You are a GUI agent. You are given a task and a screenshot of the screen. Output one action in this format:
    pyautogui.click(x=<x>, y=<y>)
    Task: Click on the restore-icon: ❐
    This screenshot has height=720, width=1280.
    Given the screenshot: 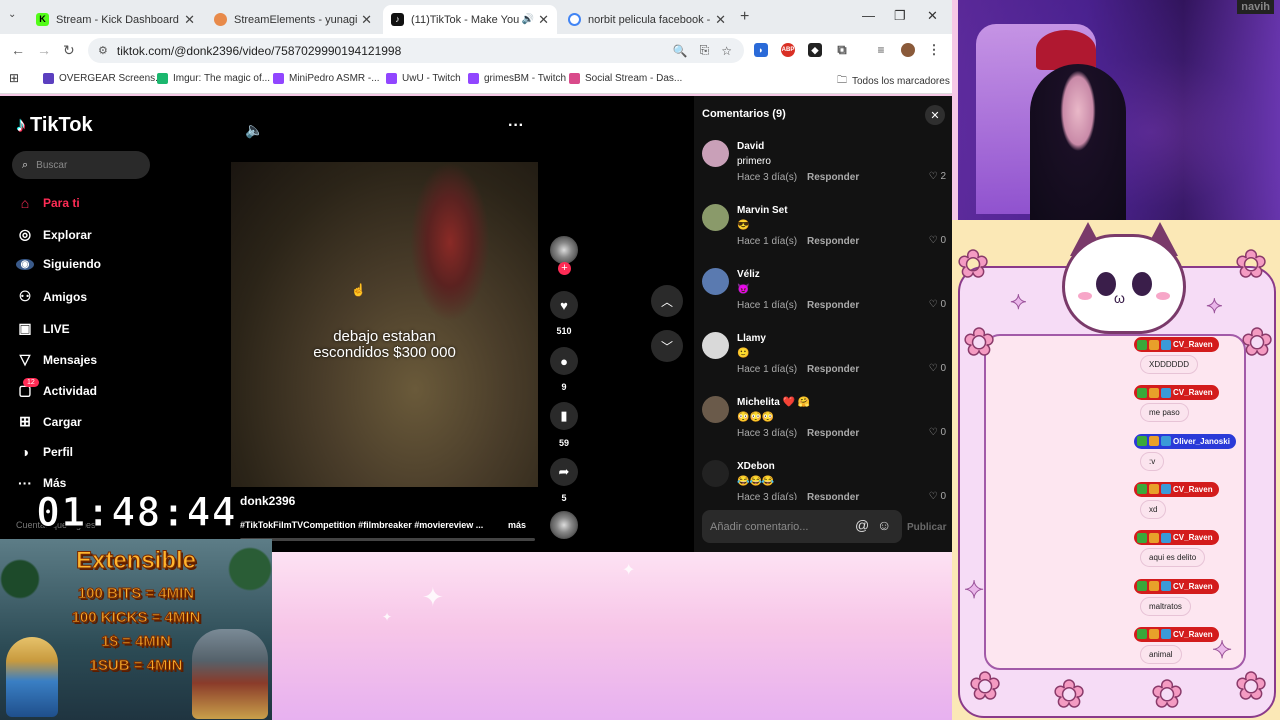 What is the action you would take?
    pyautogui.click(x=900, y=16)
    